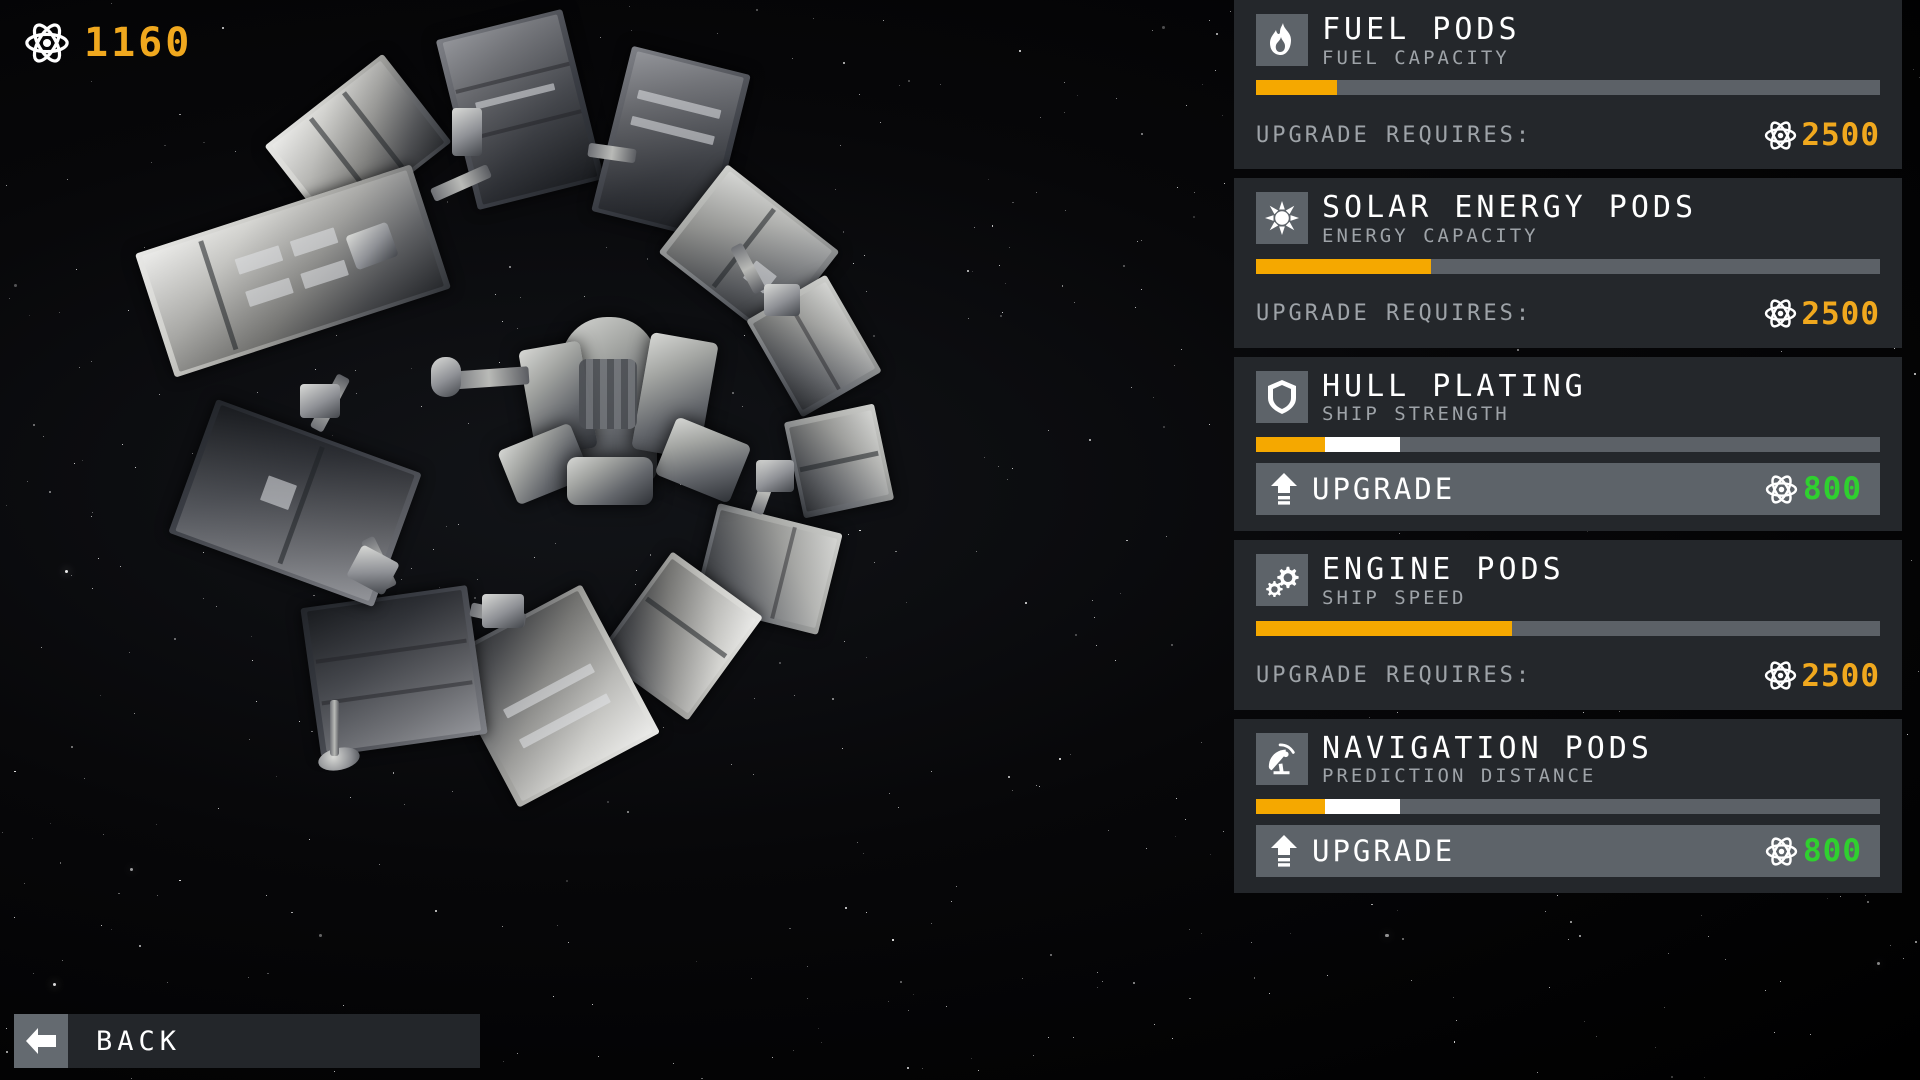 The height and width of the screenshot is (1080, 1920). I want to click on panel-titles: NAVIGATION PODS PREDICTION DISTANCE, so click(1487, 760).